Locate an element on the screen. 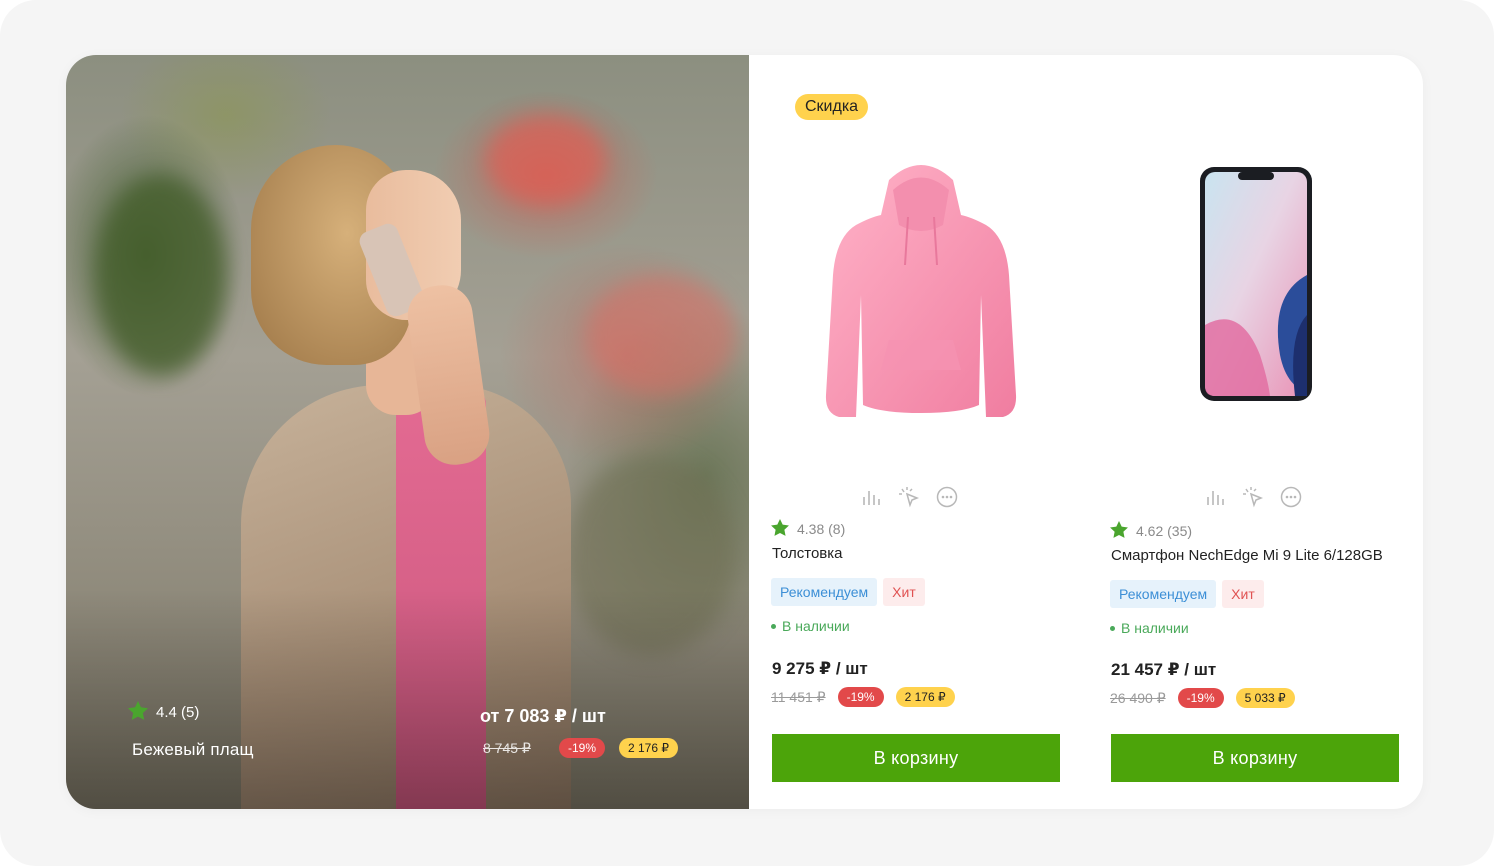 The height and width of the screenshot is (866, 1494). bonus-badge: 5 033 ₽ is located at coordinates (1265, 698).